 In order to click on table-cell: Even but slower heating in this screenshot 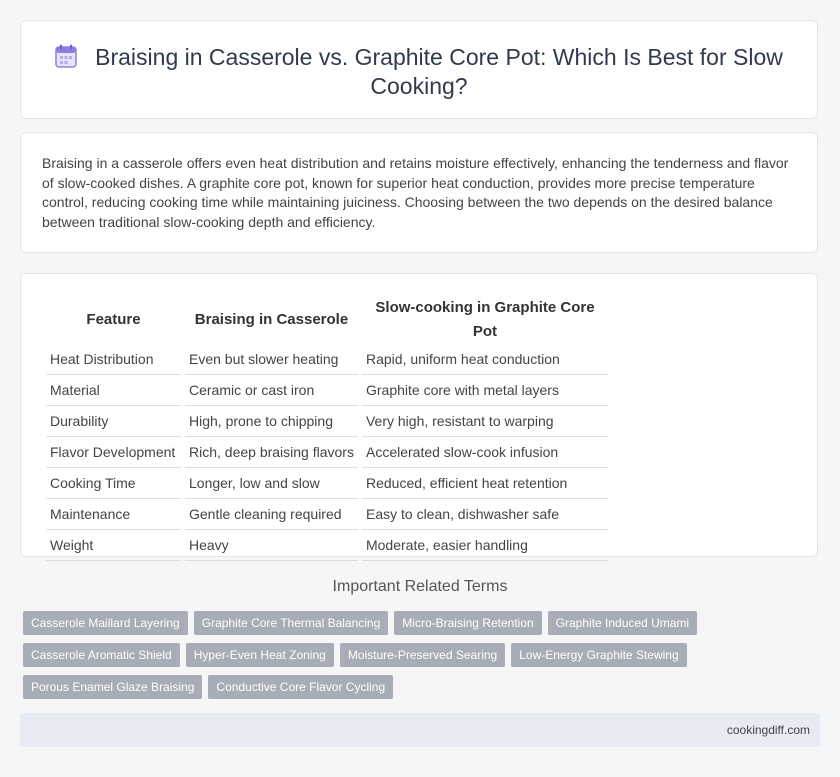, I will do `click(271, 359)`.